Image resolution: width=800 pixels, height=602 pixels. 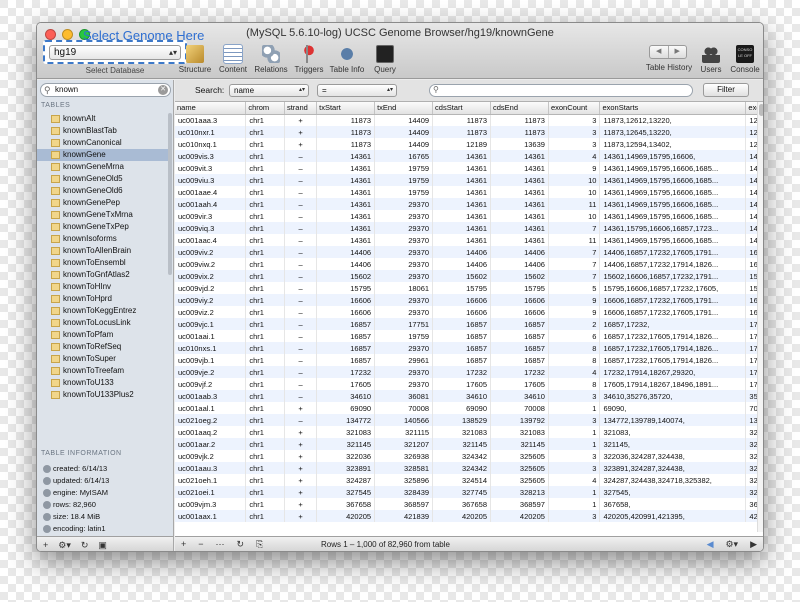 What do you see at coordinates (346, 312) in the screenshot?
I see `cell-txStart: 16606` at bounding box center [346, 312].